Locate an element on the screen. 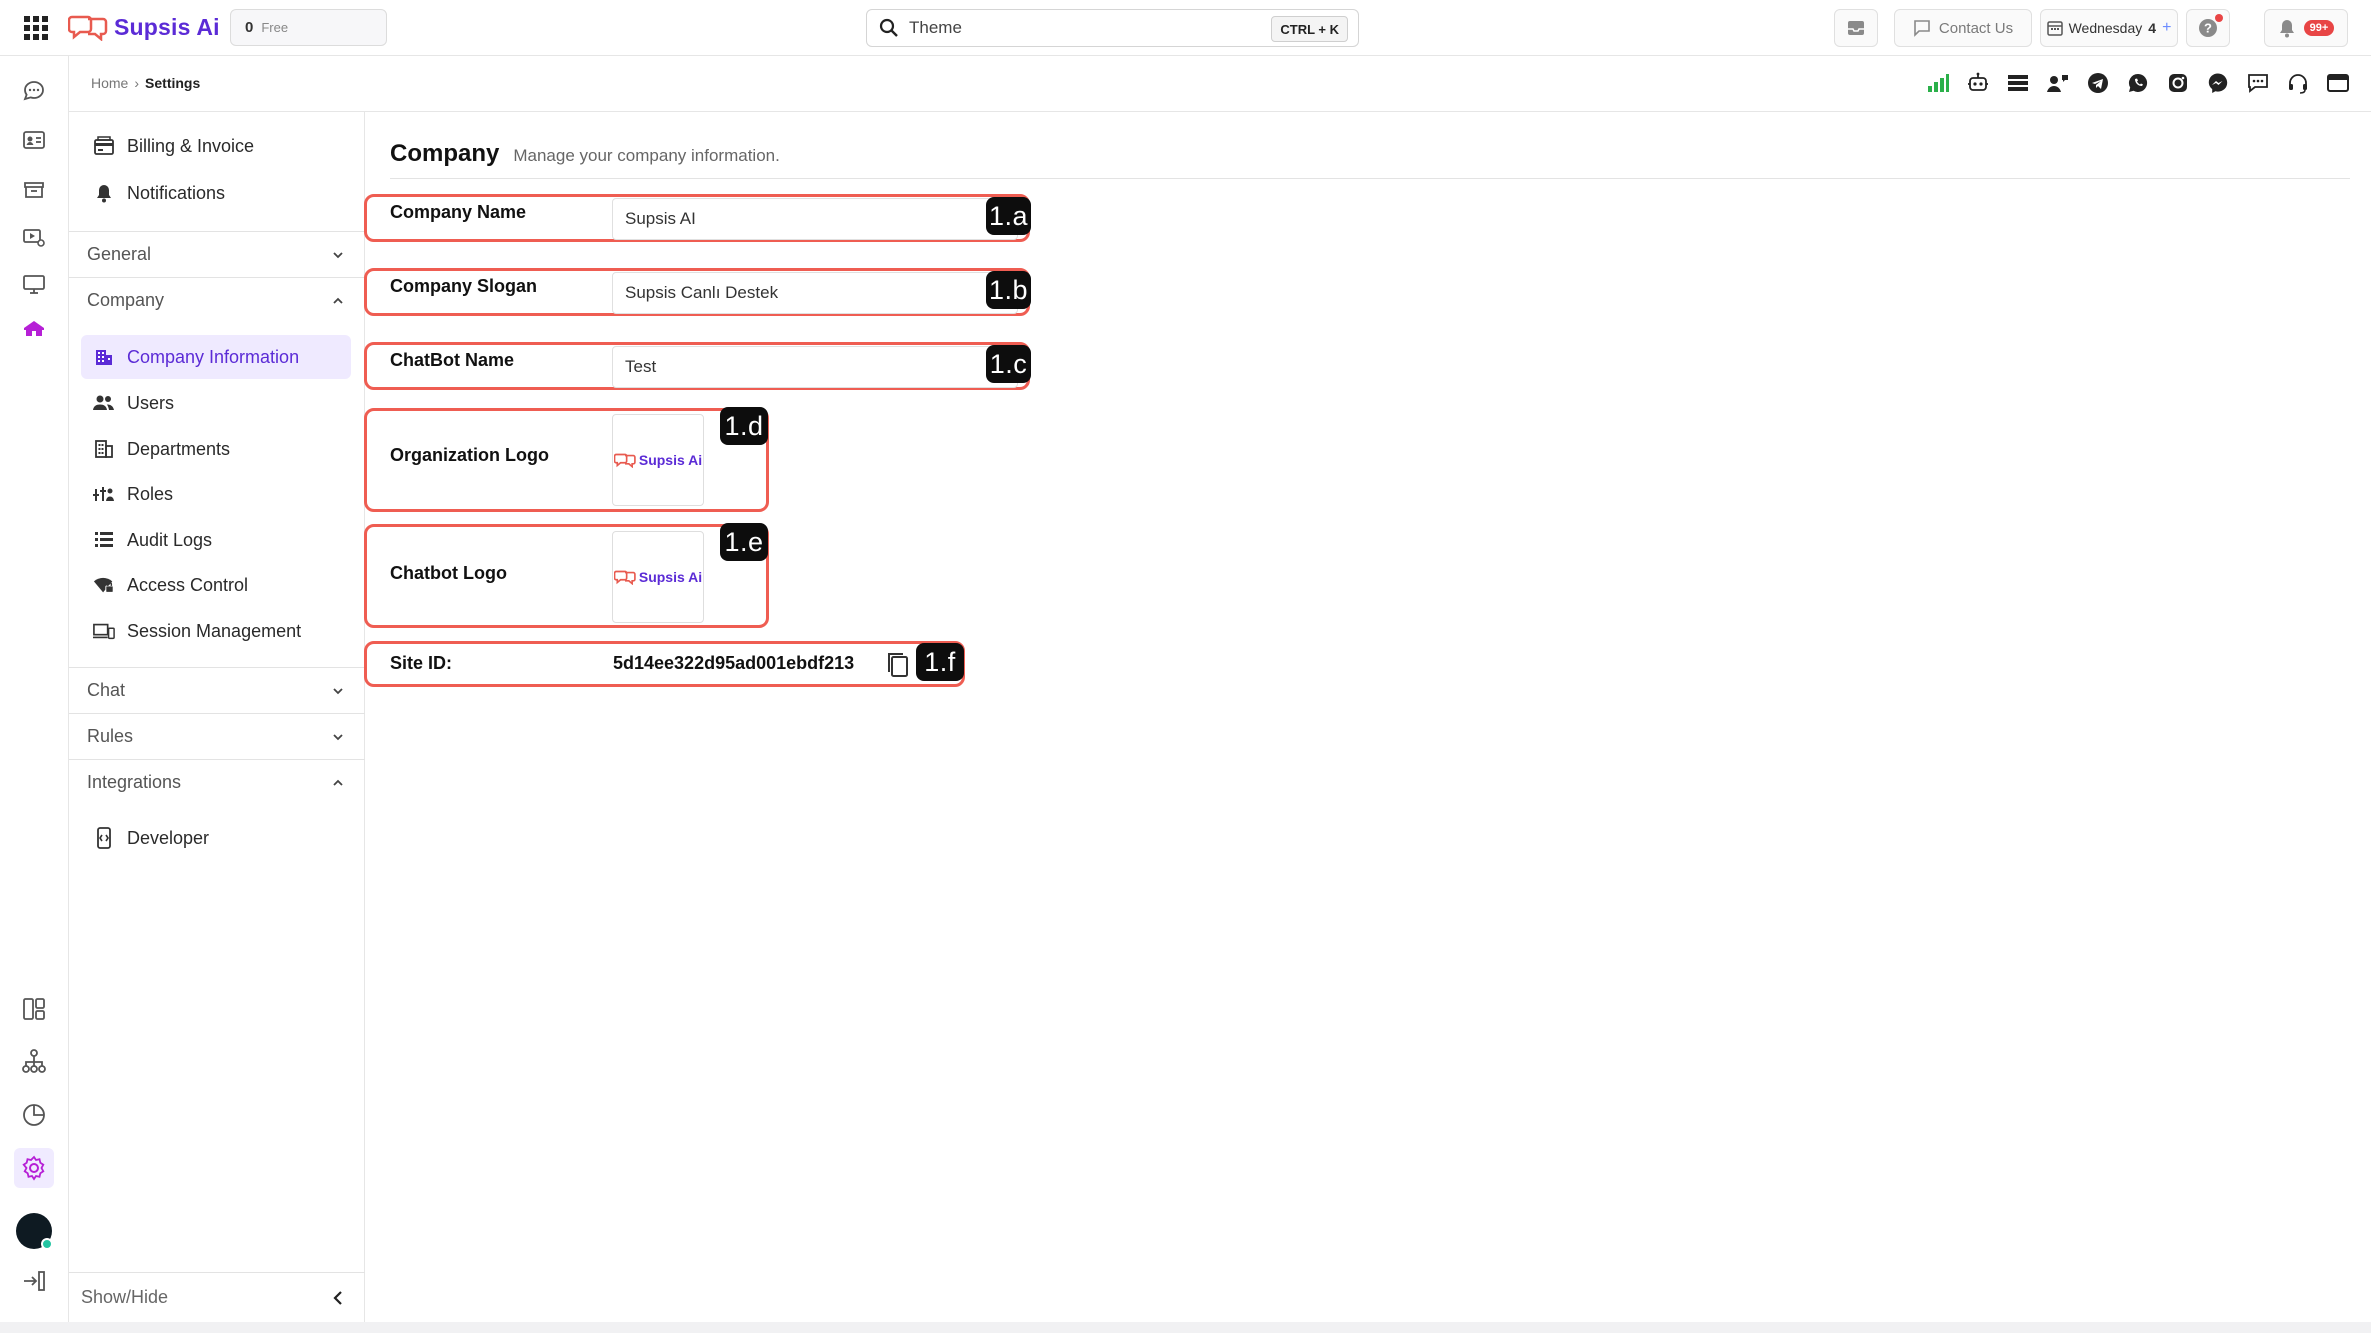  sidebar-item-audit-logs: Audit Logs is located at coordinates (216, 540).